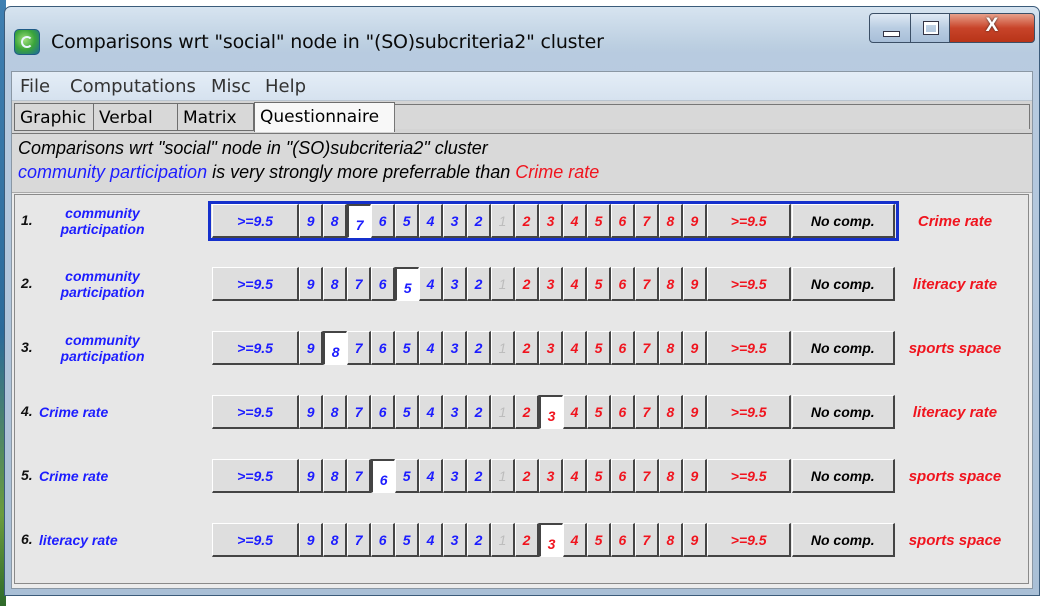 The height and width of the screenshot is (606, 1050). I want to click on tab-verbal: Verbal, so click(135, 117).